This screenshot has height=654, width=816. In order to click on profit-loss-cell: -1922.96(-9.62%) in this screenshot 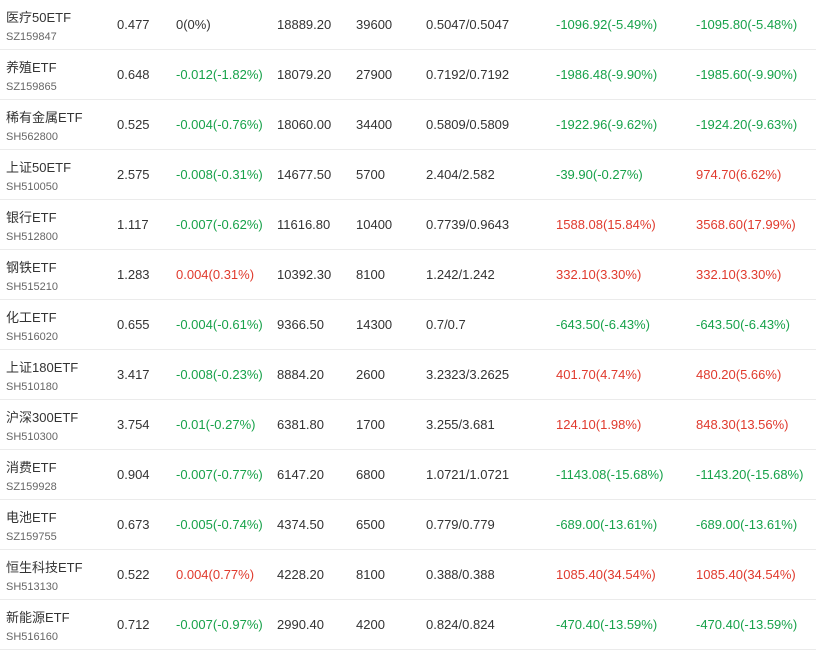, I will do `click(607, 124)`.